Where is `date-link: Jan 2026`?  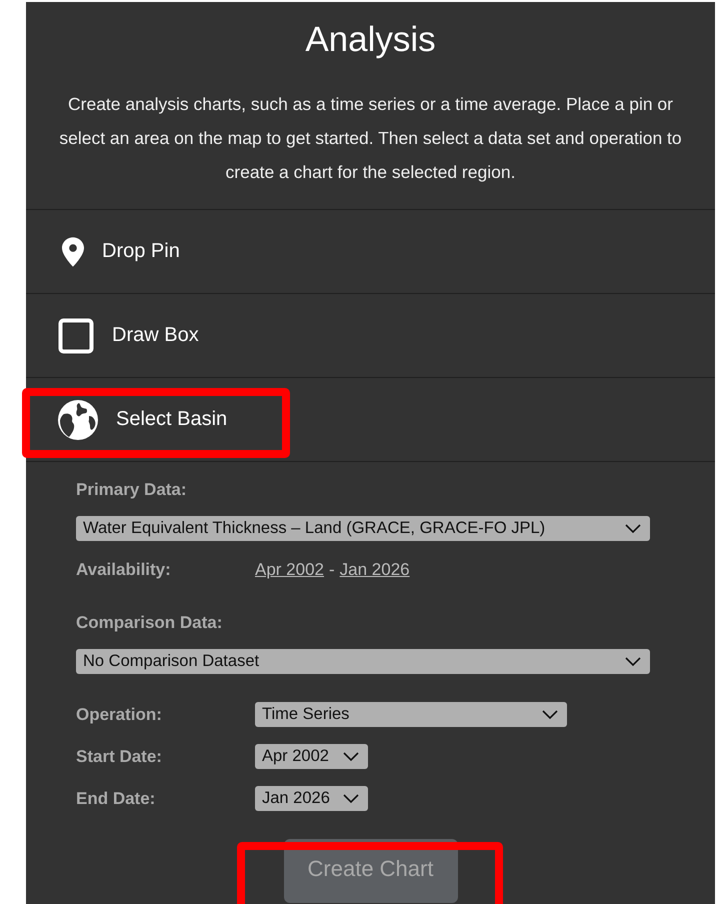 date-link: Jan 2026 is located at coordinates (375, 569).